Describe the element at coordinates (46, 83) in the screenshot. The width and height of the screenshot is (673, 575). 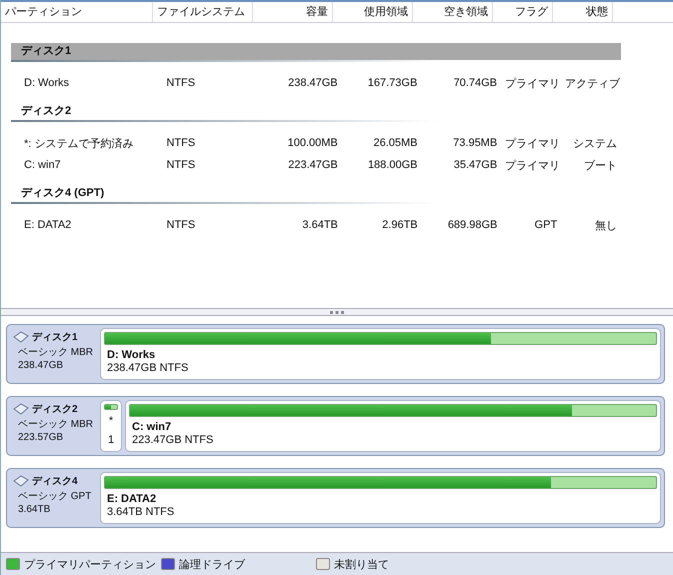
I see `table-cell-text: D: Works` at that location.